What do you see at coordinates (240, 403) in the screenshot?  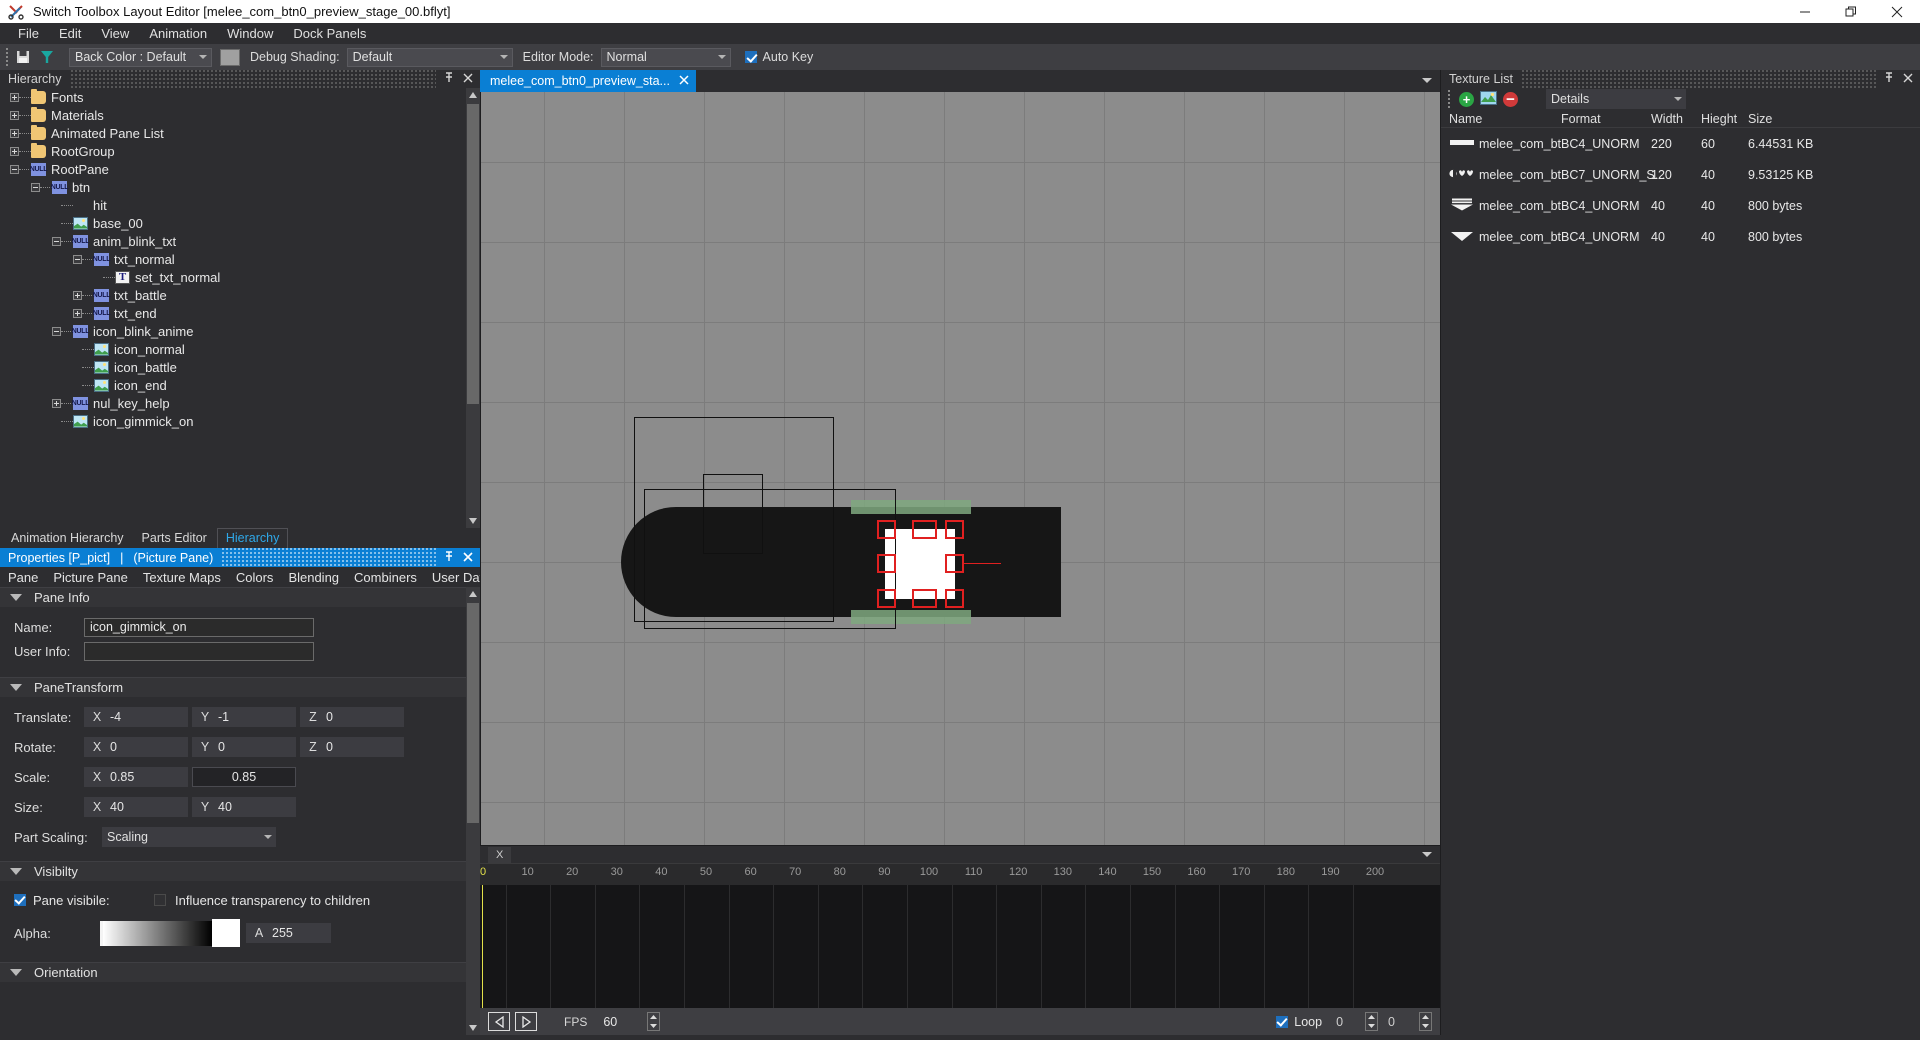 I see `hierarchy-node-nul-key-help: NULL nul_key_help` at bounding box center [240, 403].